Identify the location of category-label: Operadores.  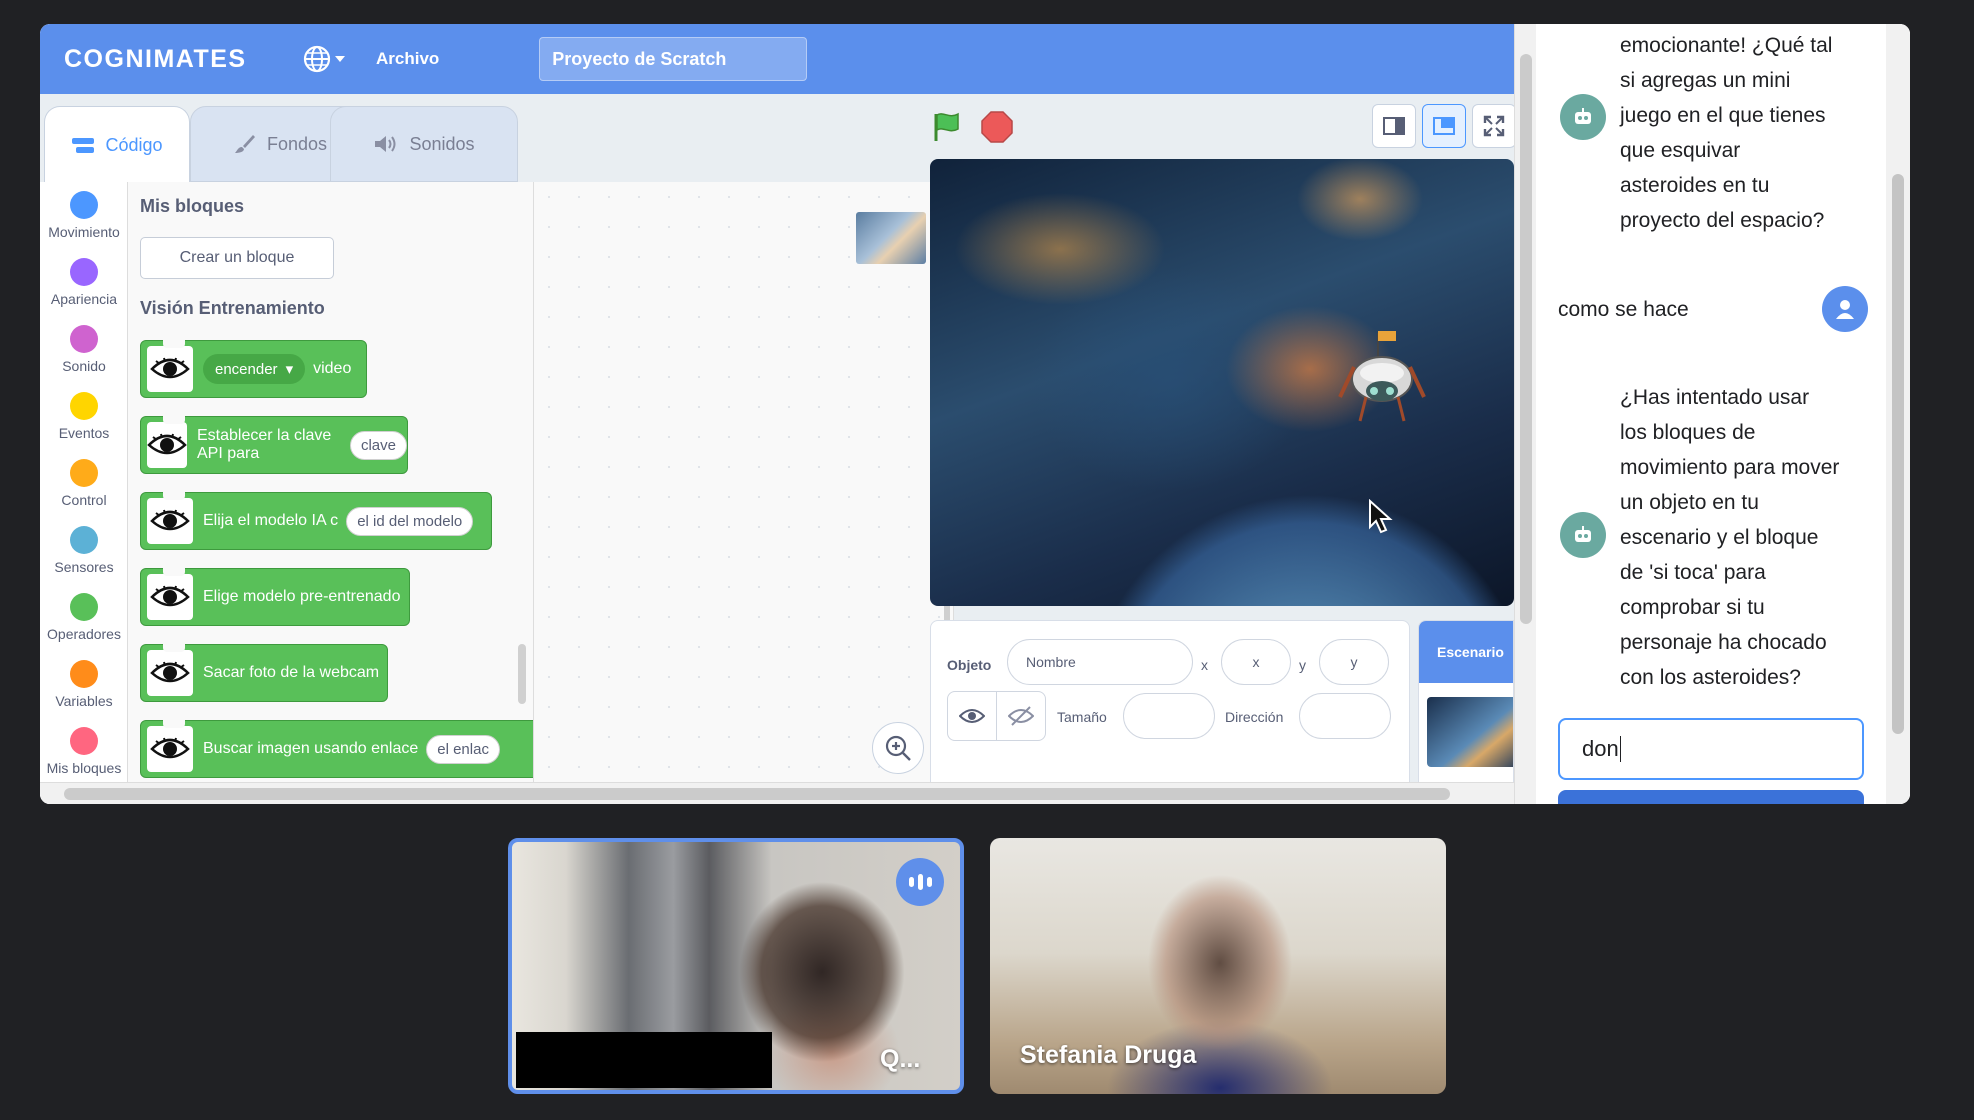
(84, 634).